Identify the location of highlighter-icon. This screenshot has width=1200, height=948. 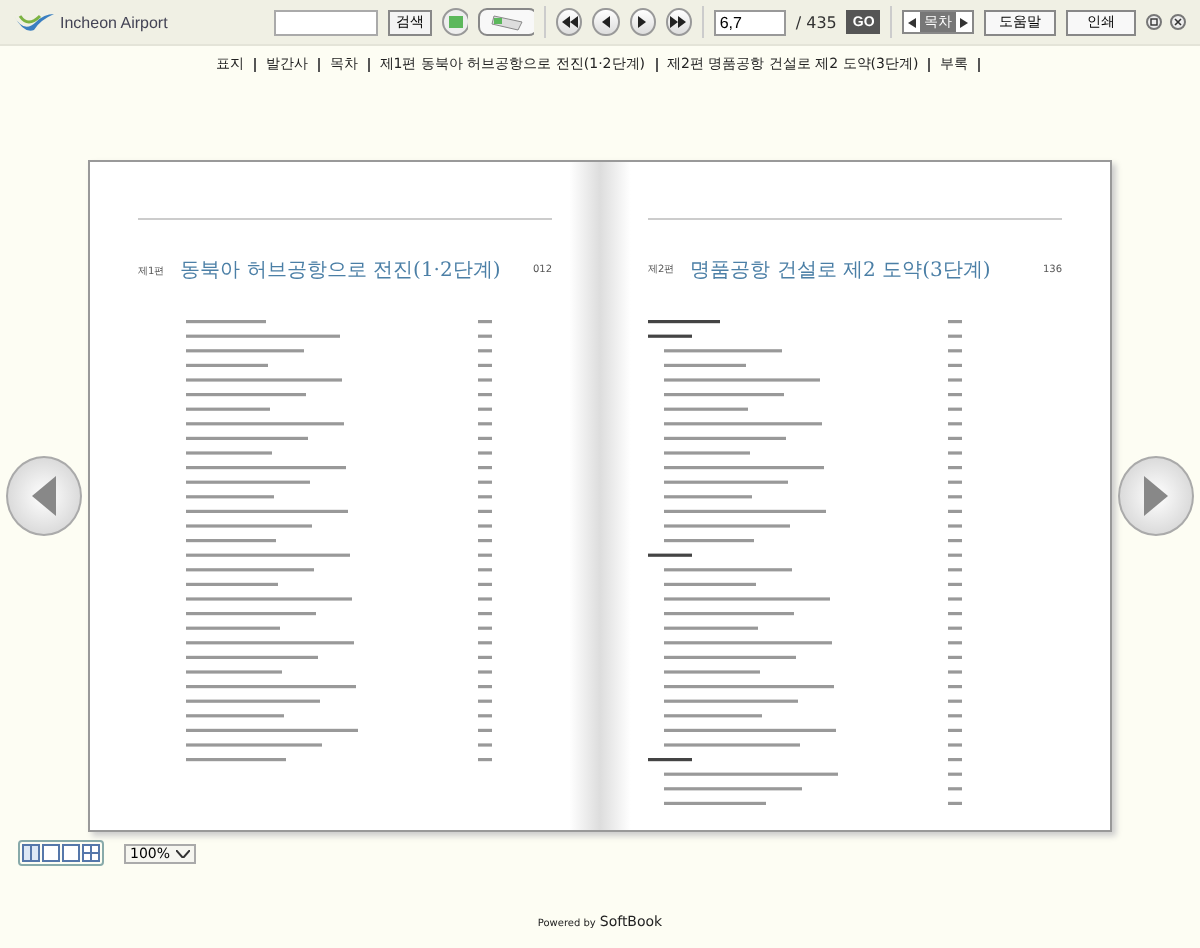
(506, 22).